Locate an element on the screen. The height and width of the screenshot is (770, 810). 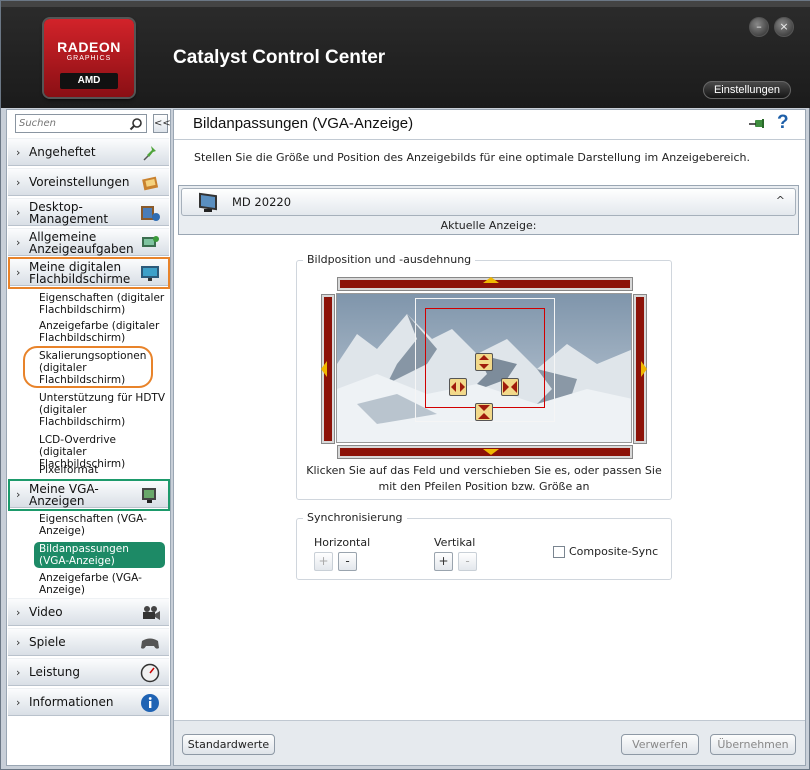
sidebar-item-desktop-management: › Desktop-Management is located at coordinates (88, 212).